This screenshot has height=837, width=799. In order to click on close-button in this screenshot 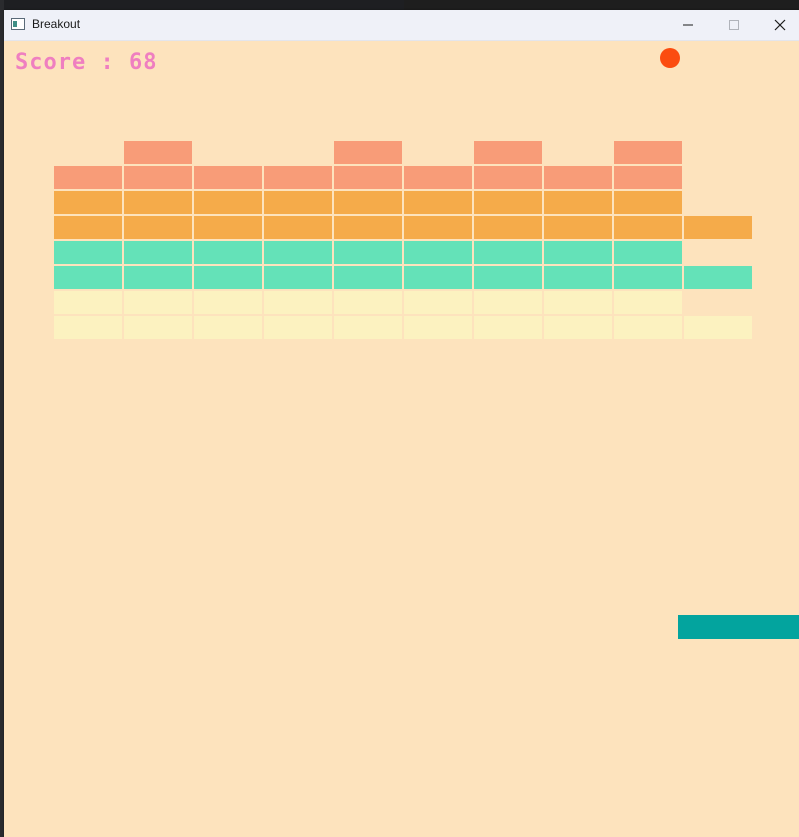, I will do `click(778, 25)`.